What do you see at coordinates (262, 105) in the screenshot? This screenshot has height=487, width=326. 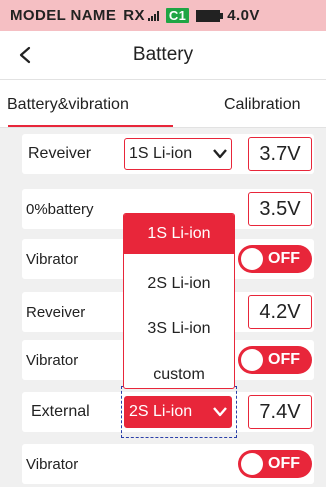 I see `tab-calibration: Calibration` at bounding box center [262, 105].